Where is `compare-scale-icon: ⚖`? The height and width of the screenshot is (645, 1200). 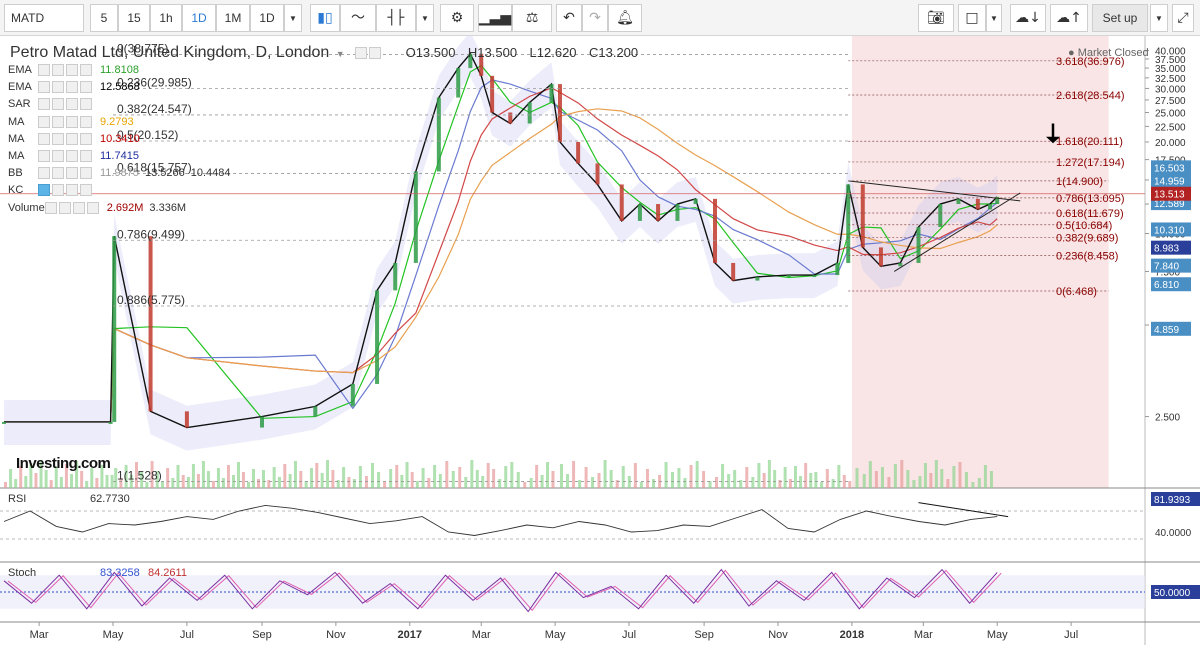
compare-scale-icon: ⚖ is located at coordinates (532, 18).